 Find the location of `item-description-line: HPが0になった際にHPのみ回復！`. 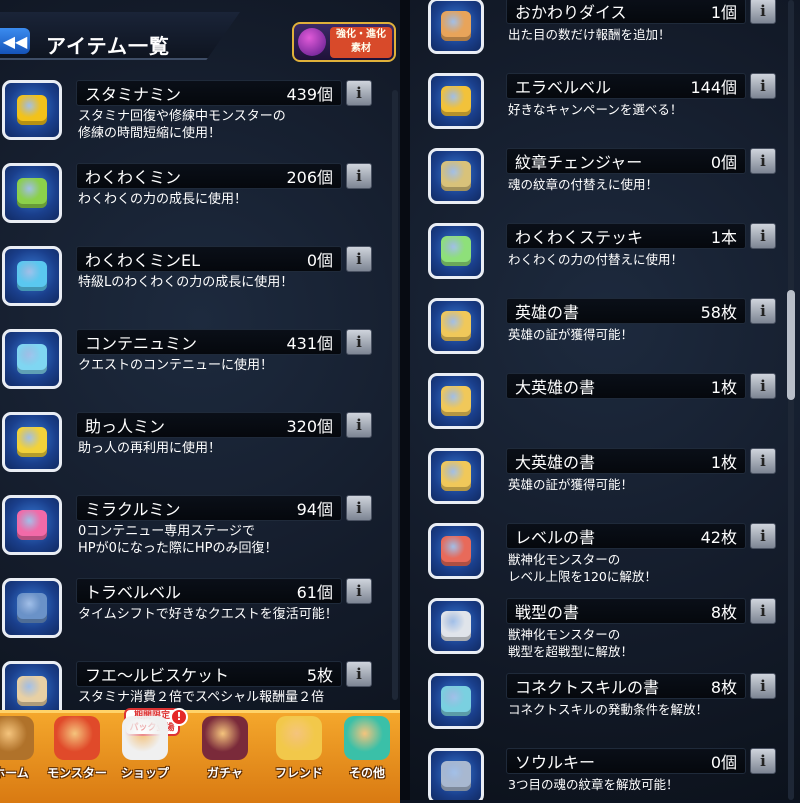

item-description-line: HPが0になった際にHPのみ回復！ is located at coordinates (178, 548).